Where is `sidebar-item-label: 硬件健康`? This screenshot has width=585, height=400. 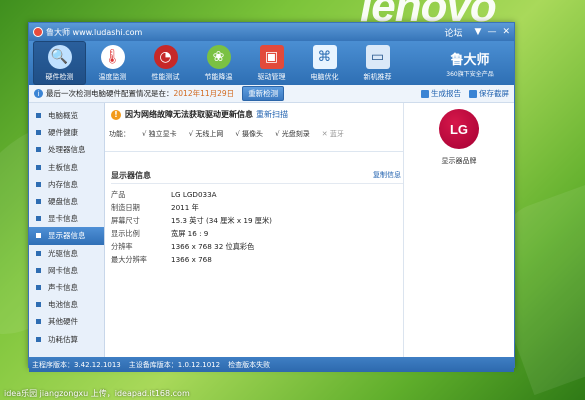 sidebar-item-label: 硬件健康 is located at coordinates (63, 133).